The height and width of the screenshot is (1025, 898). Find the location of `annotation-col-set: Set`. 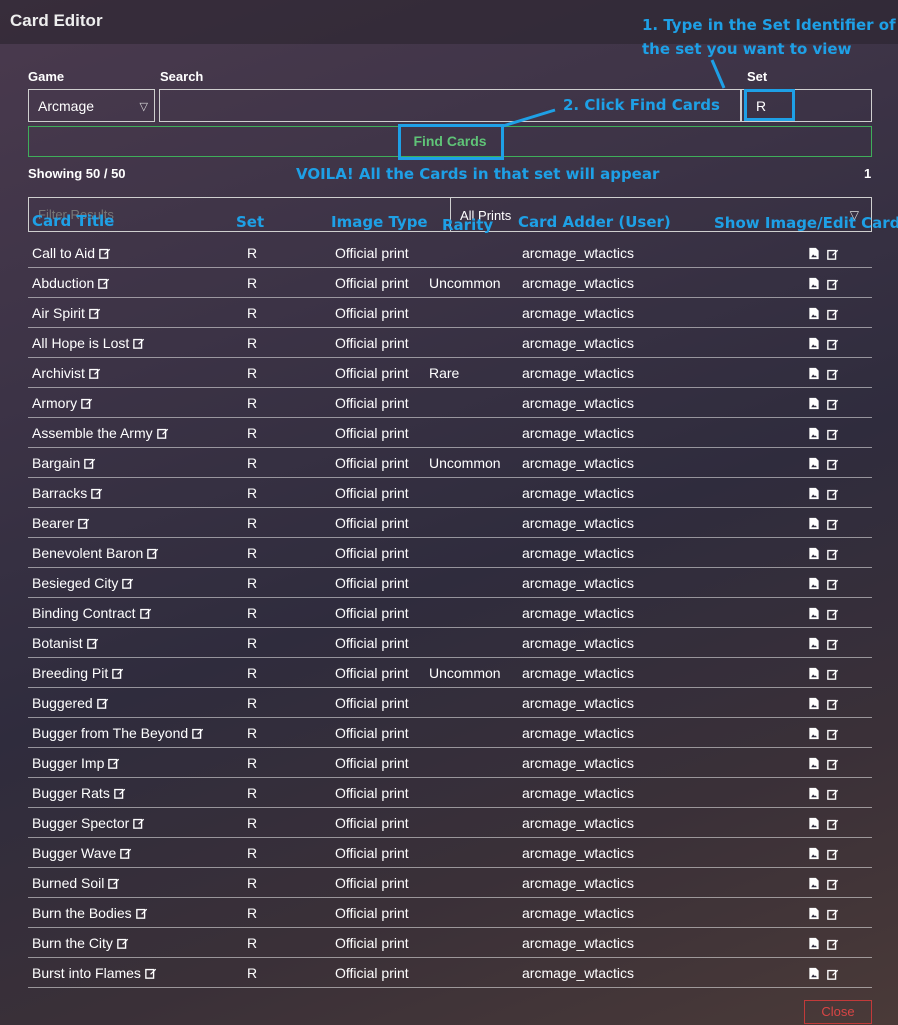

annotation-col-set: Set is located at coordinates (250, 222).